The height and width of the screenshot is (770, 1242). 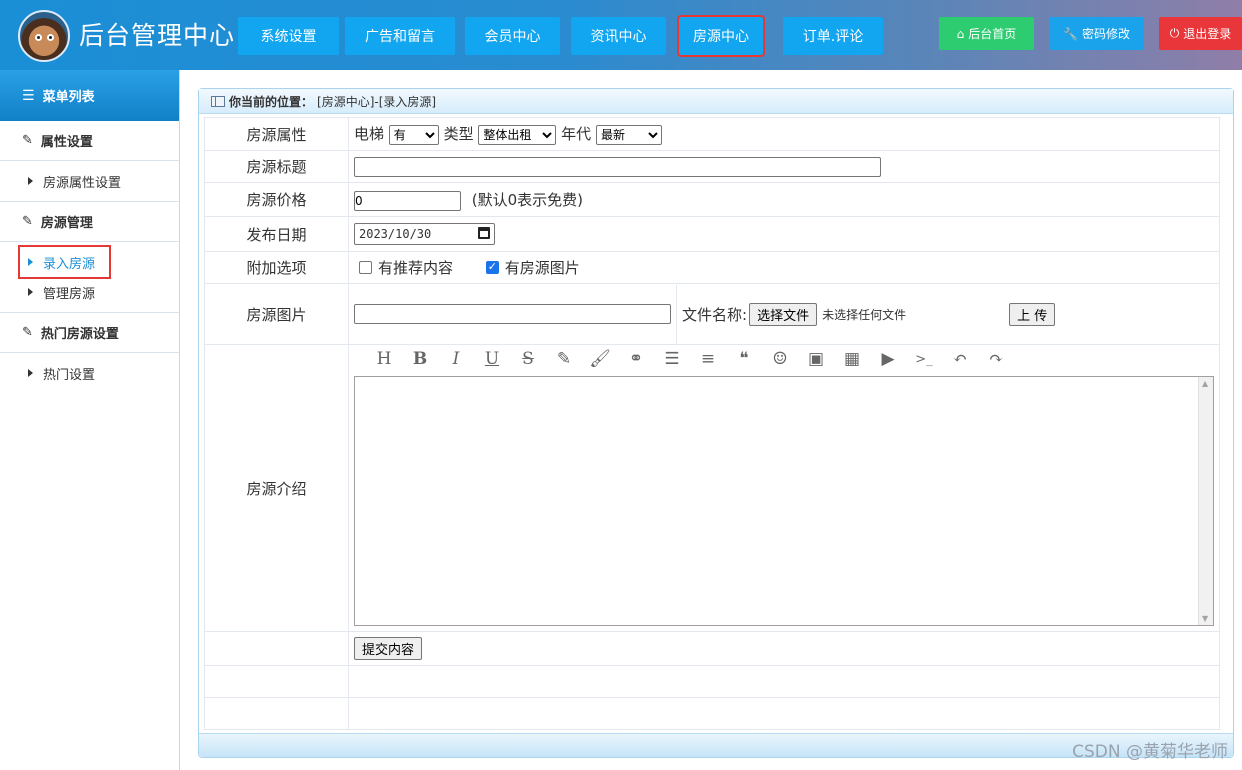 I want to click on type-select: 整体出租, so click(x=517, y=135).